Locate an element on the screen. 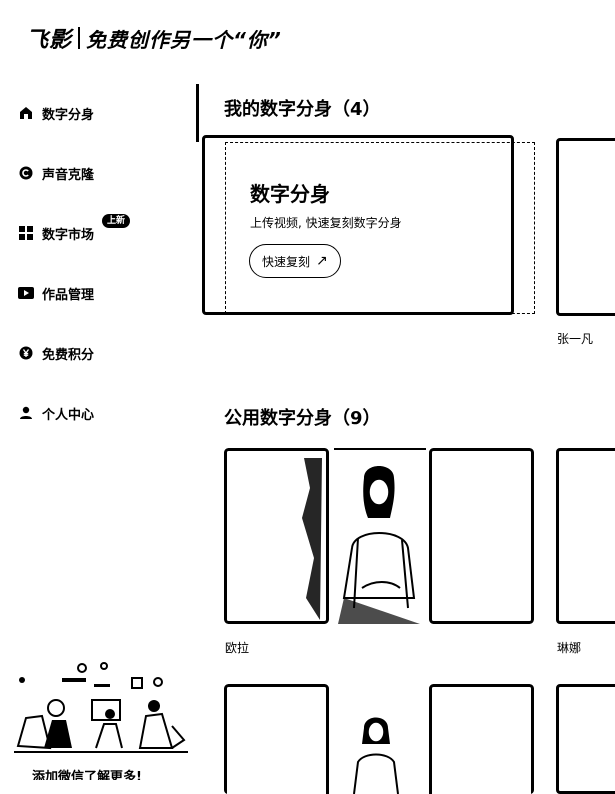  my-avatar-card is located at coordinates (585, 227).